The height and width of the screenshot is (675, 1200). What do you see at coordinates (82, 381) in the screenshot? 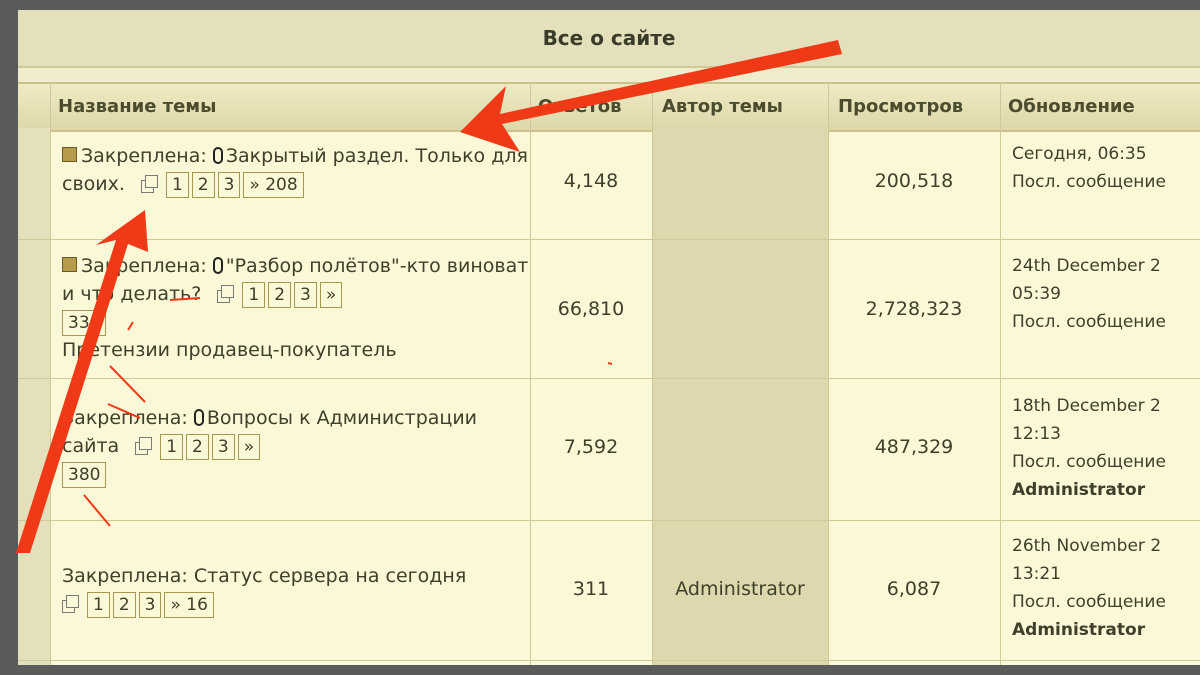
I see `arrow-bottom-to-top` at bounding box center [82, 381].